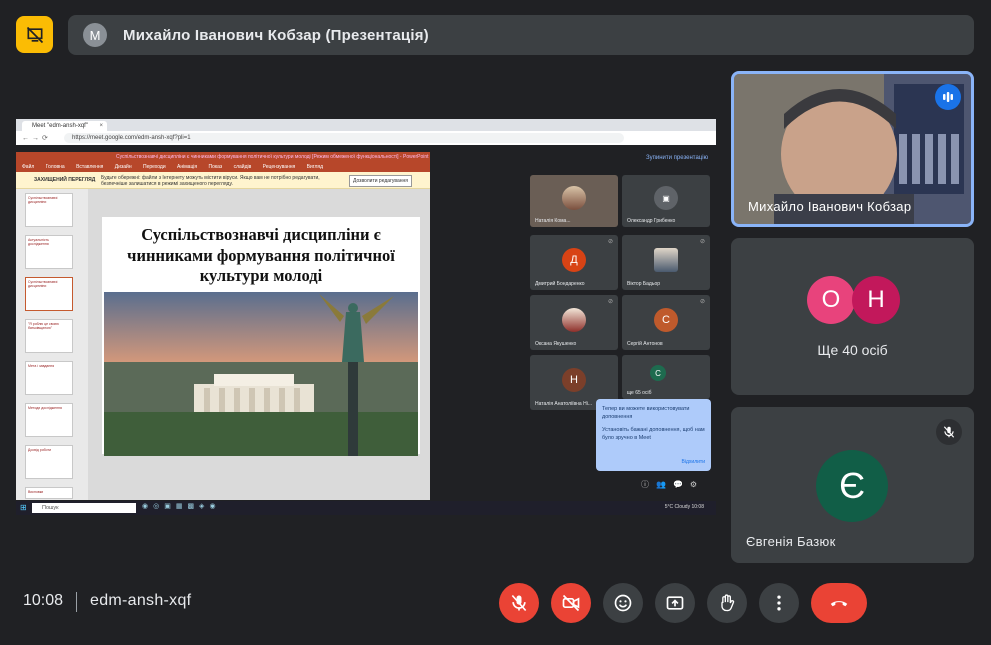 This screenshot has height=645, width=991. I want to click on more-options-button, so click(779, 603).